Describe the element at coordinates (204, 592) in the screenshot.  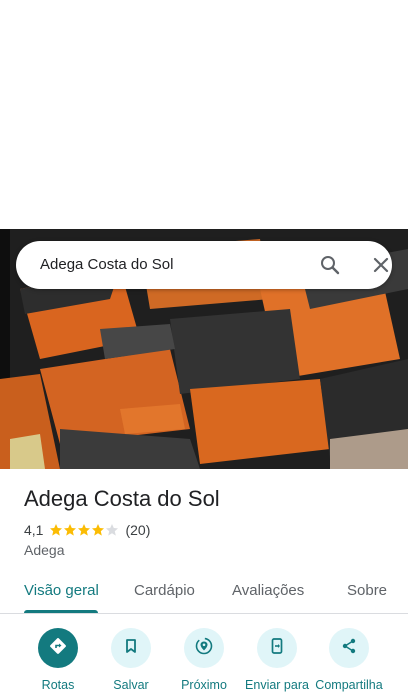
I see `place-tabs: Visão geral Cardápio Avaliações Sobre` at that location.